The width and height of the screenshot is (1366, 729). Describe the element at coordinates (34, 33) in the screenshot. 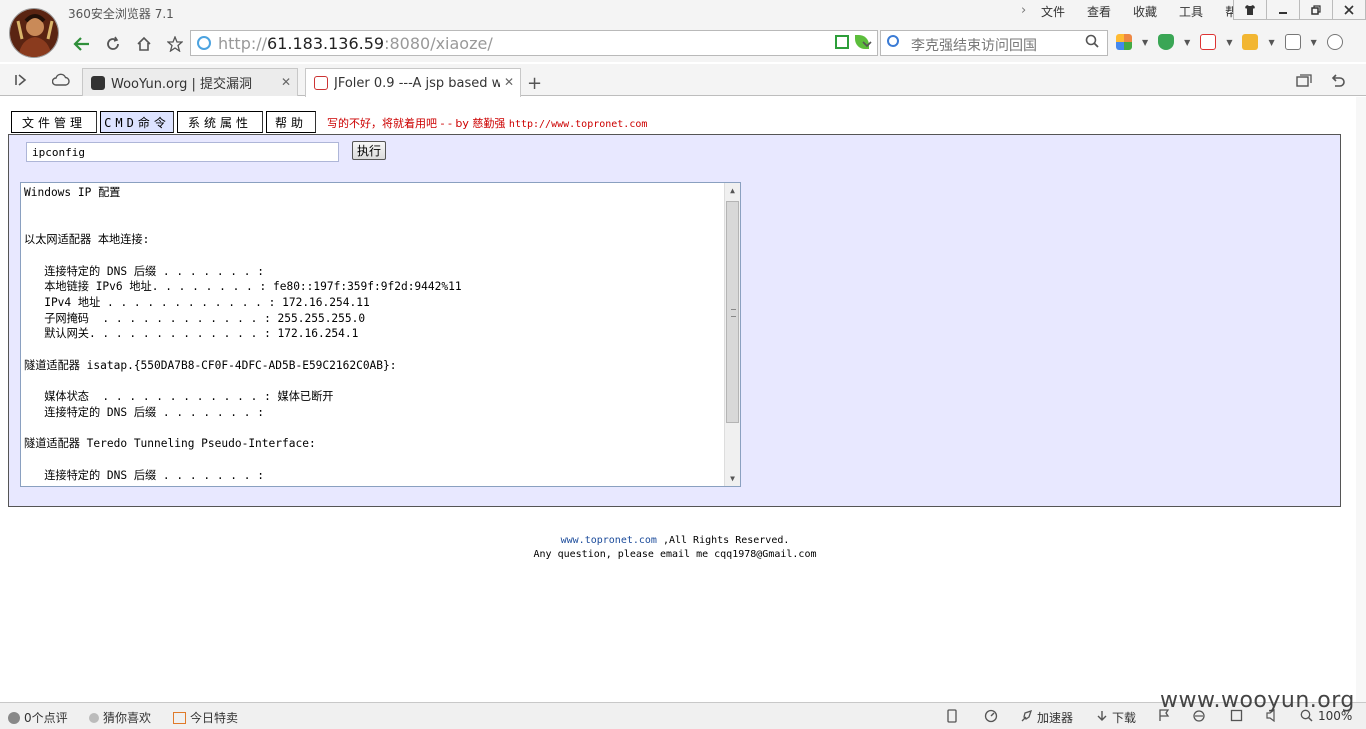

I see `user-avatar` at that location.